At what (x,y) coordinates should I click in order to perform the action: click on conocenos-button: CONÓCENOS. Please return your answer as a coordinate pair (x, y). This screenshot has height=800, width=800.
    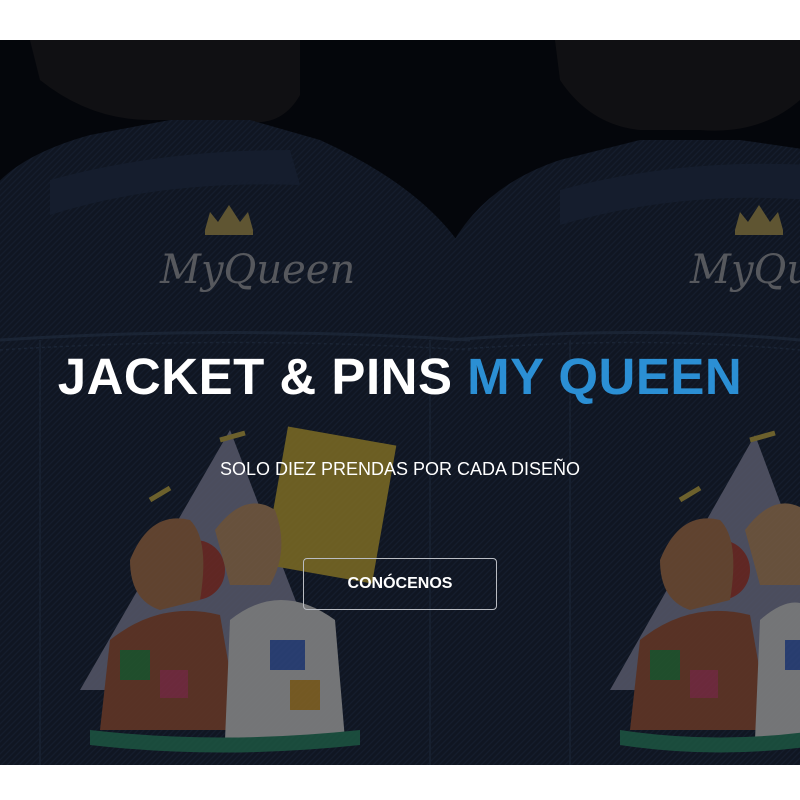
    Looking at the image, I should click on (400, 584).